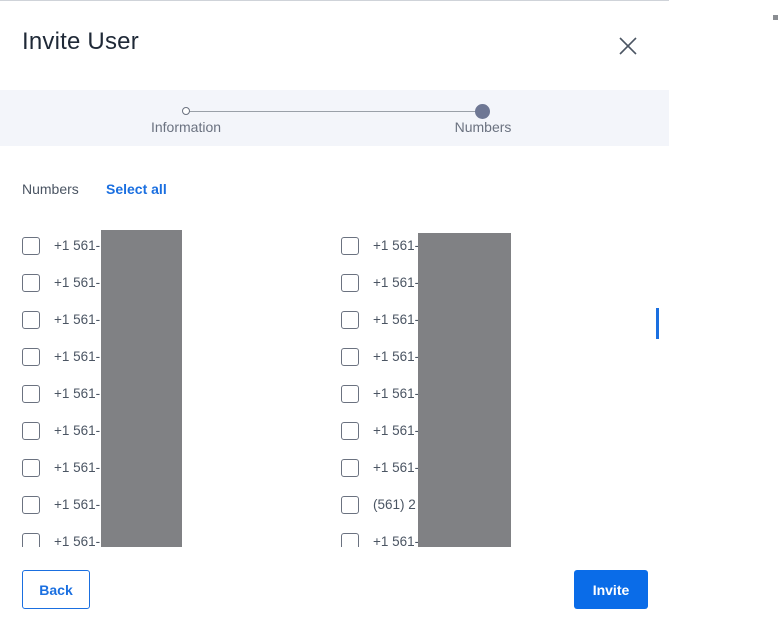  Describe the element at coordinates (80, 41) in the screenshot. I see `dialog-title: Invite User` at that location.